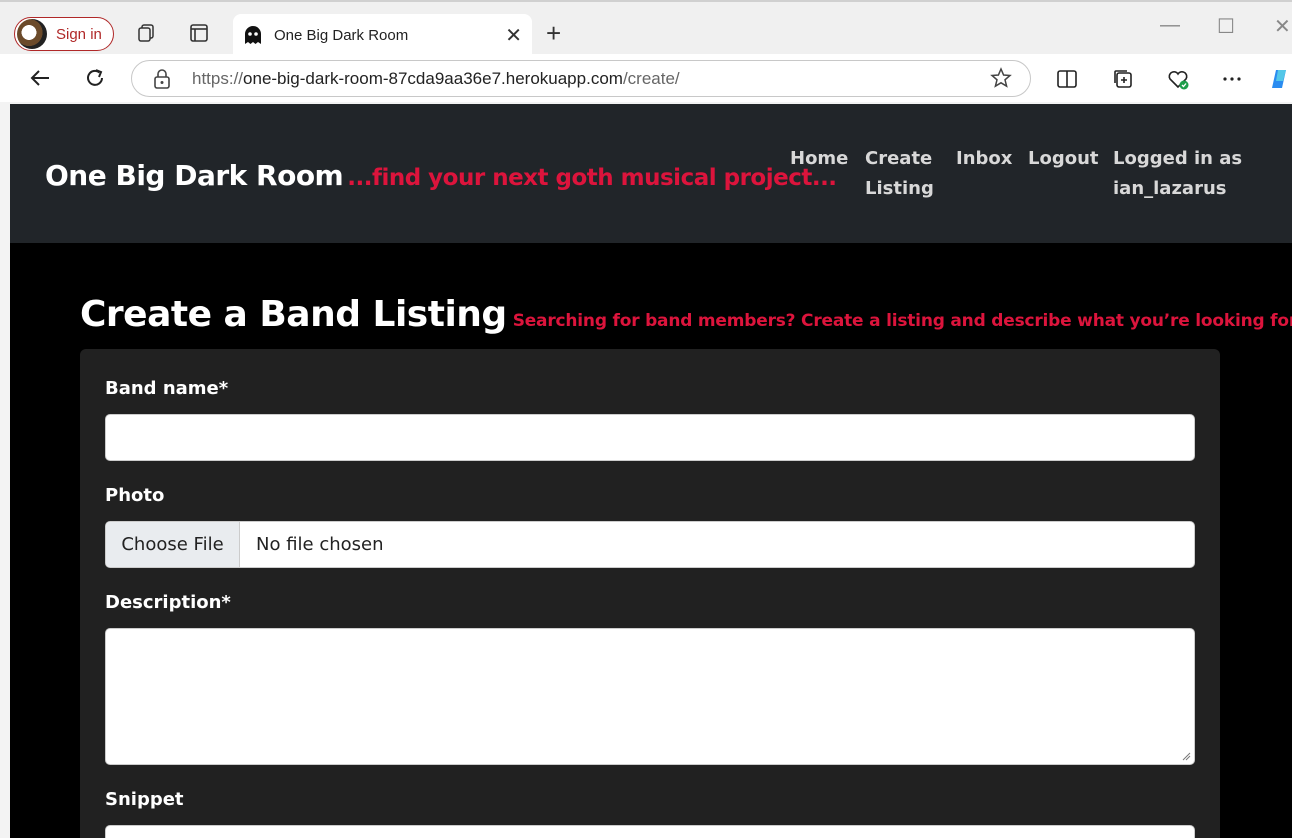 This screenshot has height=838, width=1292. I want to click on logged-in-line1: Logged in as, so click(1178, 158).